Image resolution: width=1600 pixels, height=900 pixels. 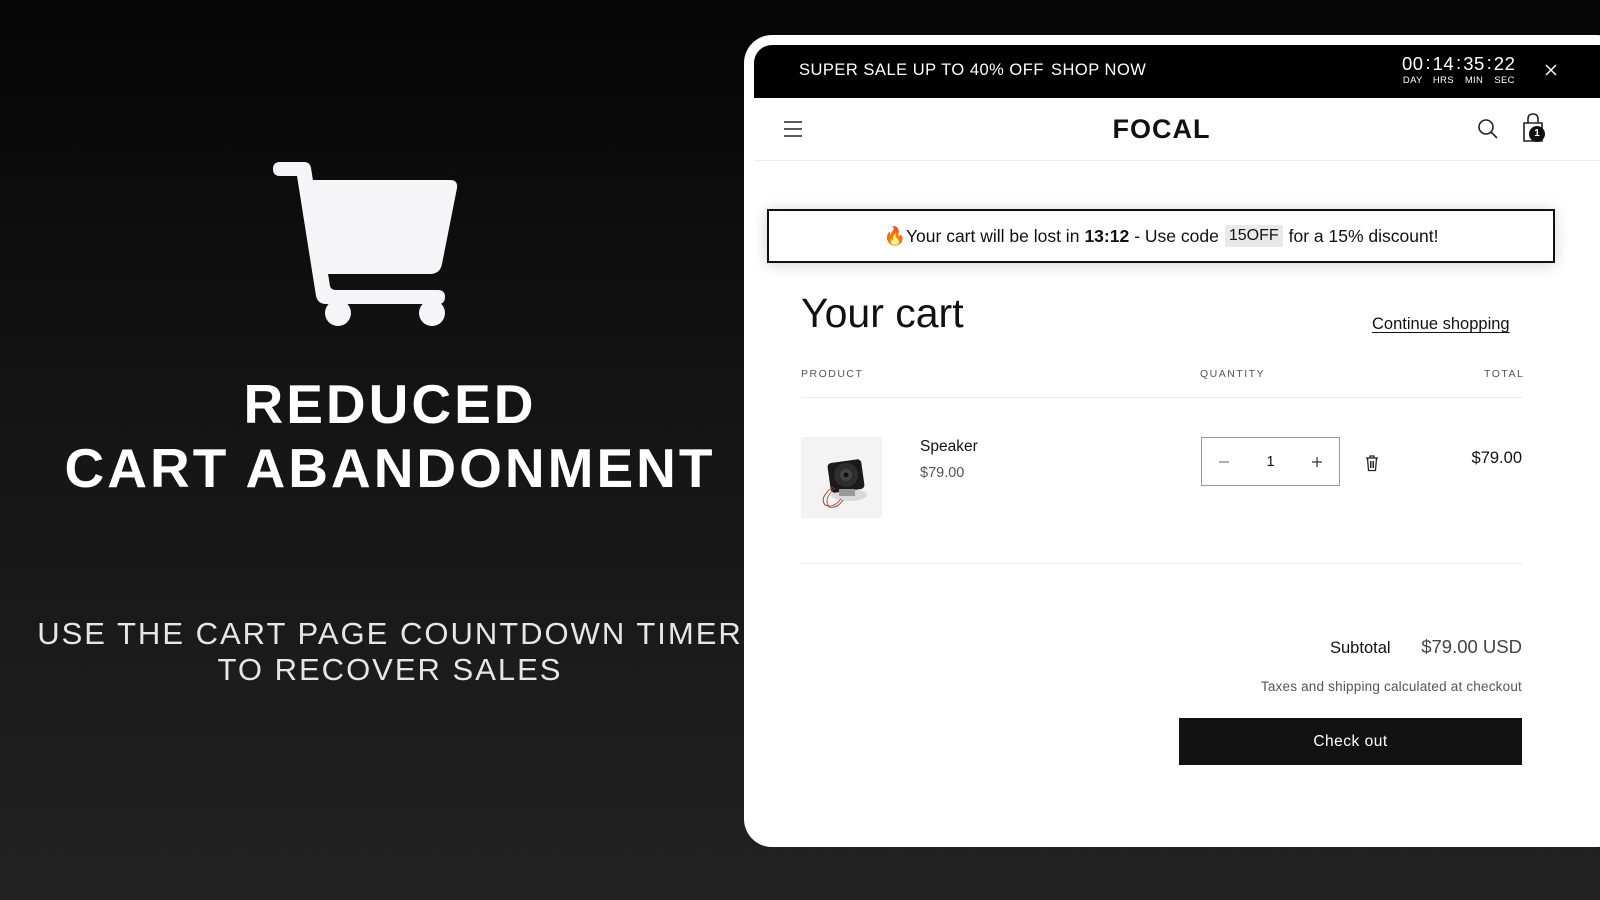 What do you see at coordinates (1496, 458) in the screenshot?
I see `item-total: $79.00` at bounding box center [1496, 458].